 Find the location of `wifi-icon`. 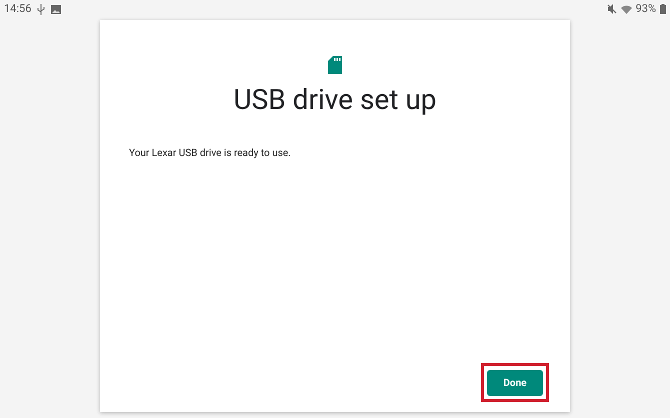

wifi-icon is located at coordinates (626, 9).